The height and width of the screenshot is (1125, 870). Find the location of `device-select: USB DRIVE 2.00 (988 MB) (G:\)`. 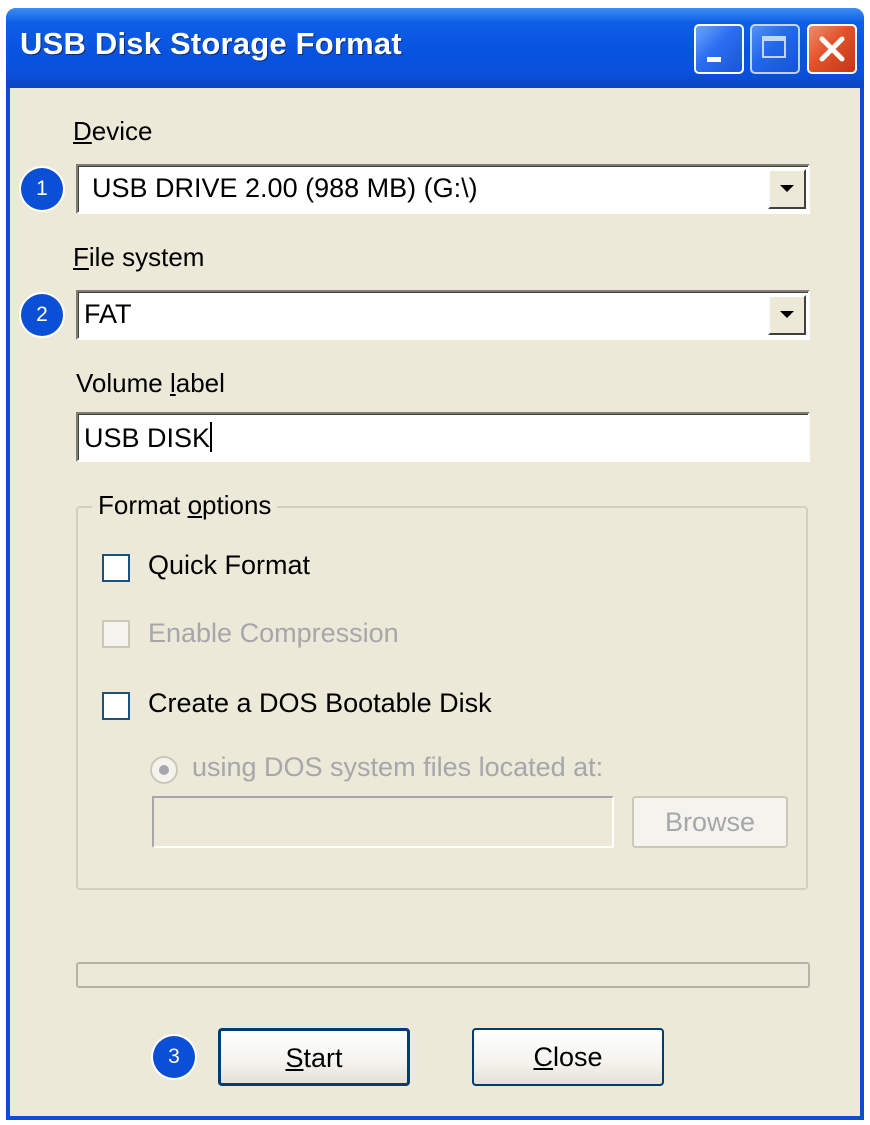

device-select: USB DRIVE 2.00 (988 MB) (G:\) is located at coordinates (443, 189).